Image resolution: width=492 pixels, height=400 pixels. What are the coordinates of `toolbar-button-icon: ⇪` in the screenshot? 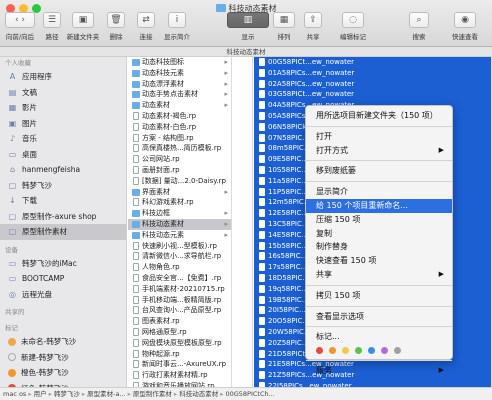 It's located at (313, 20).